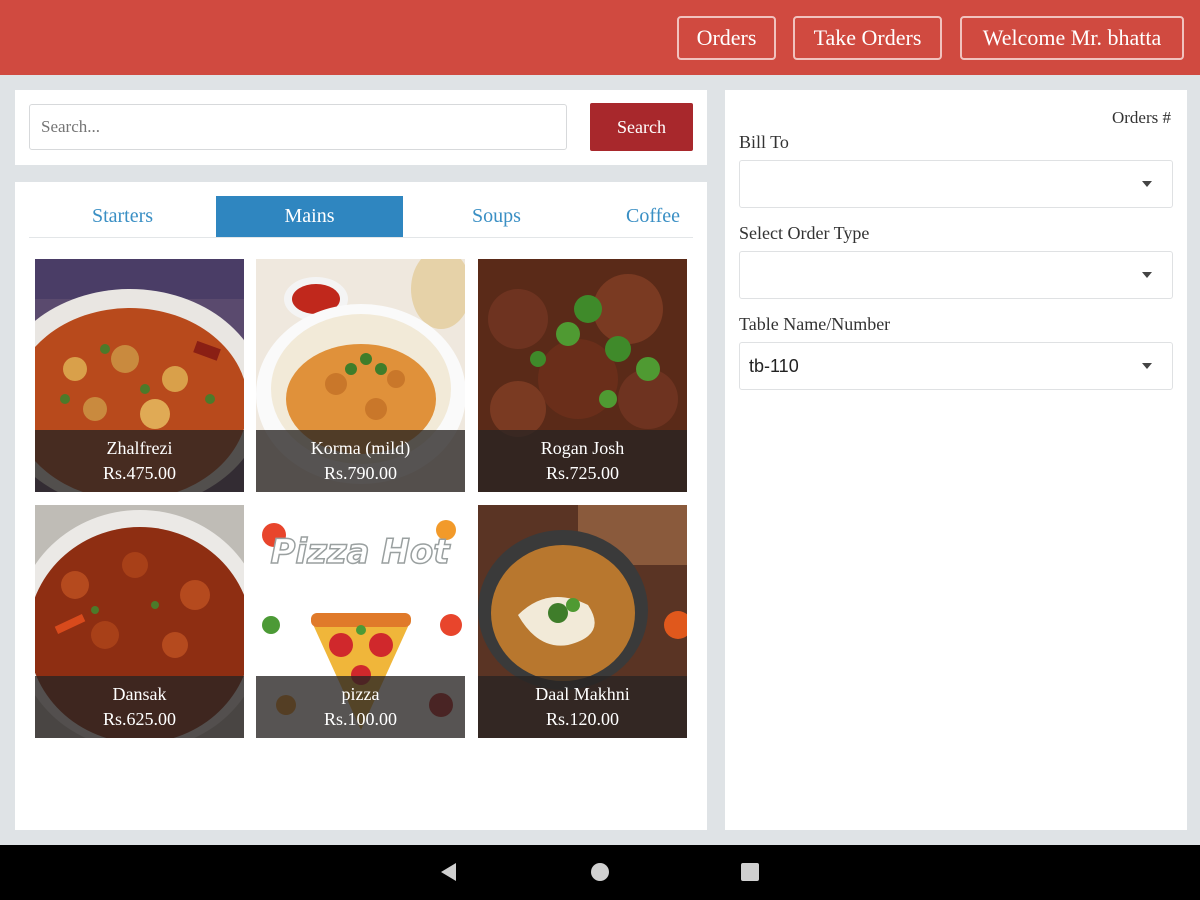 This screenshot has height=900, width=1200. What do you see at coordinates (582, 473) in the screenshot?
I see `menu-item-price: Rs.725.00` at bounding box center [582, 473].